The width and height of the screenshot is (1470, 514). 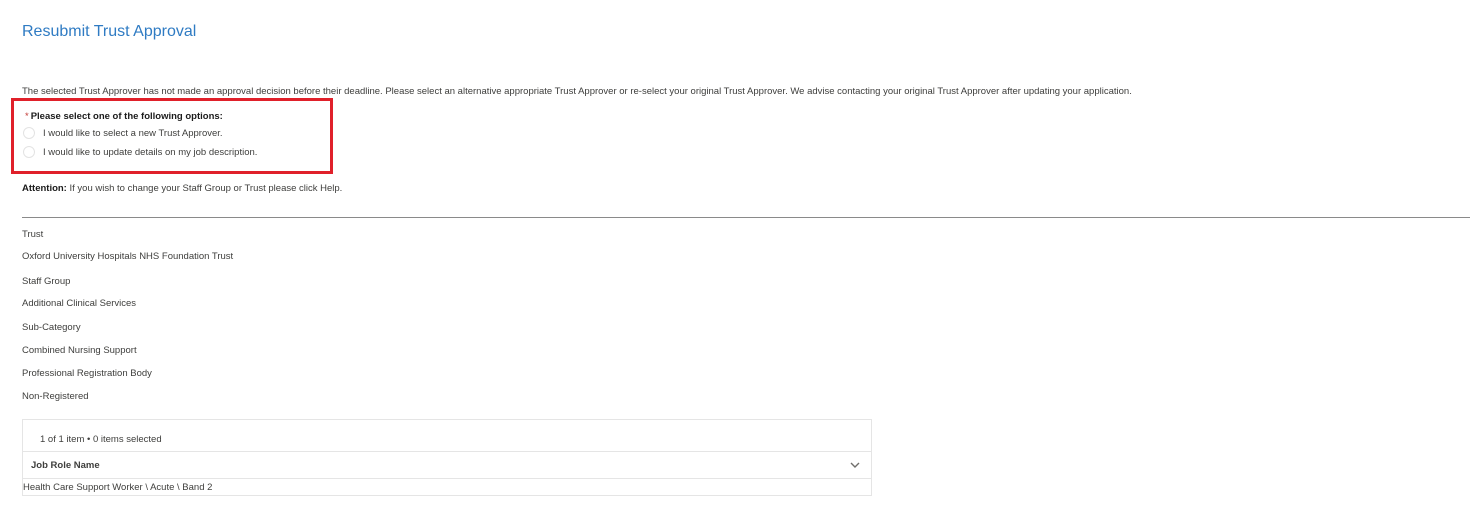 I want to click on sub-category-label: Sub-Category, so click(x=51, y=327).